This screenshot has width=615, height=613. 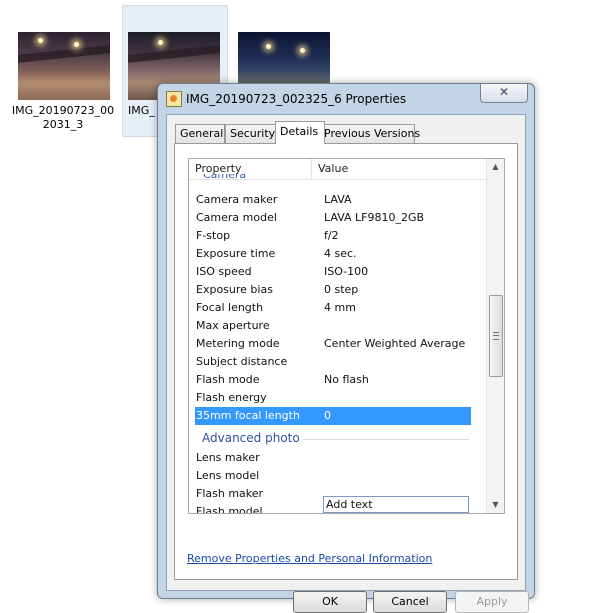 I want to click on thumbnail-label: IMG_20190723_00 2031_3, so click(x=63, y=117).